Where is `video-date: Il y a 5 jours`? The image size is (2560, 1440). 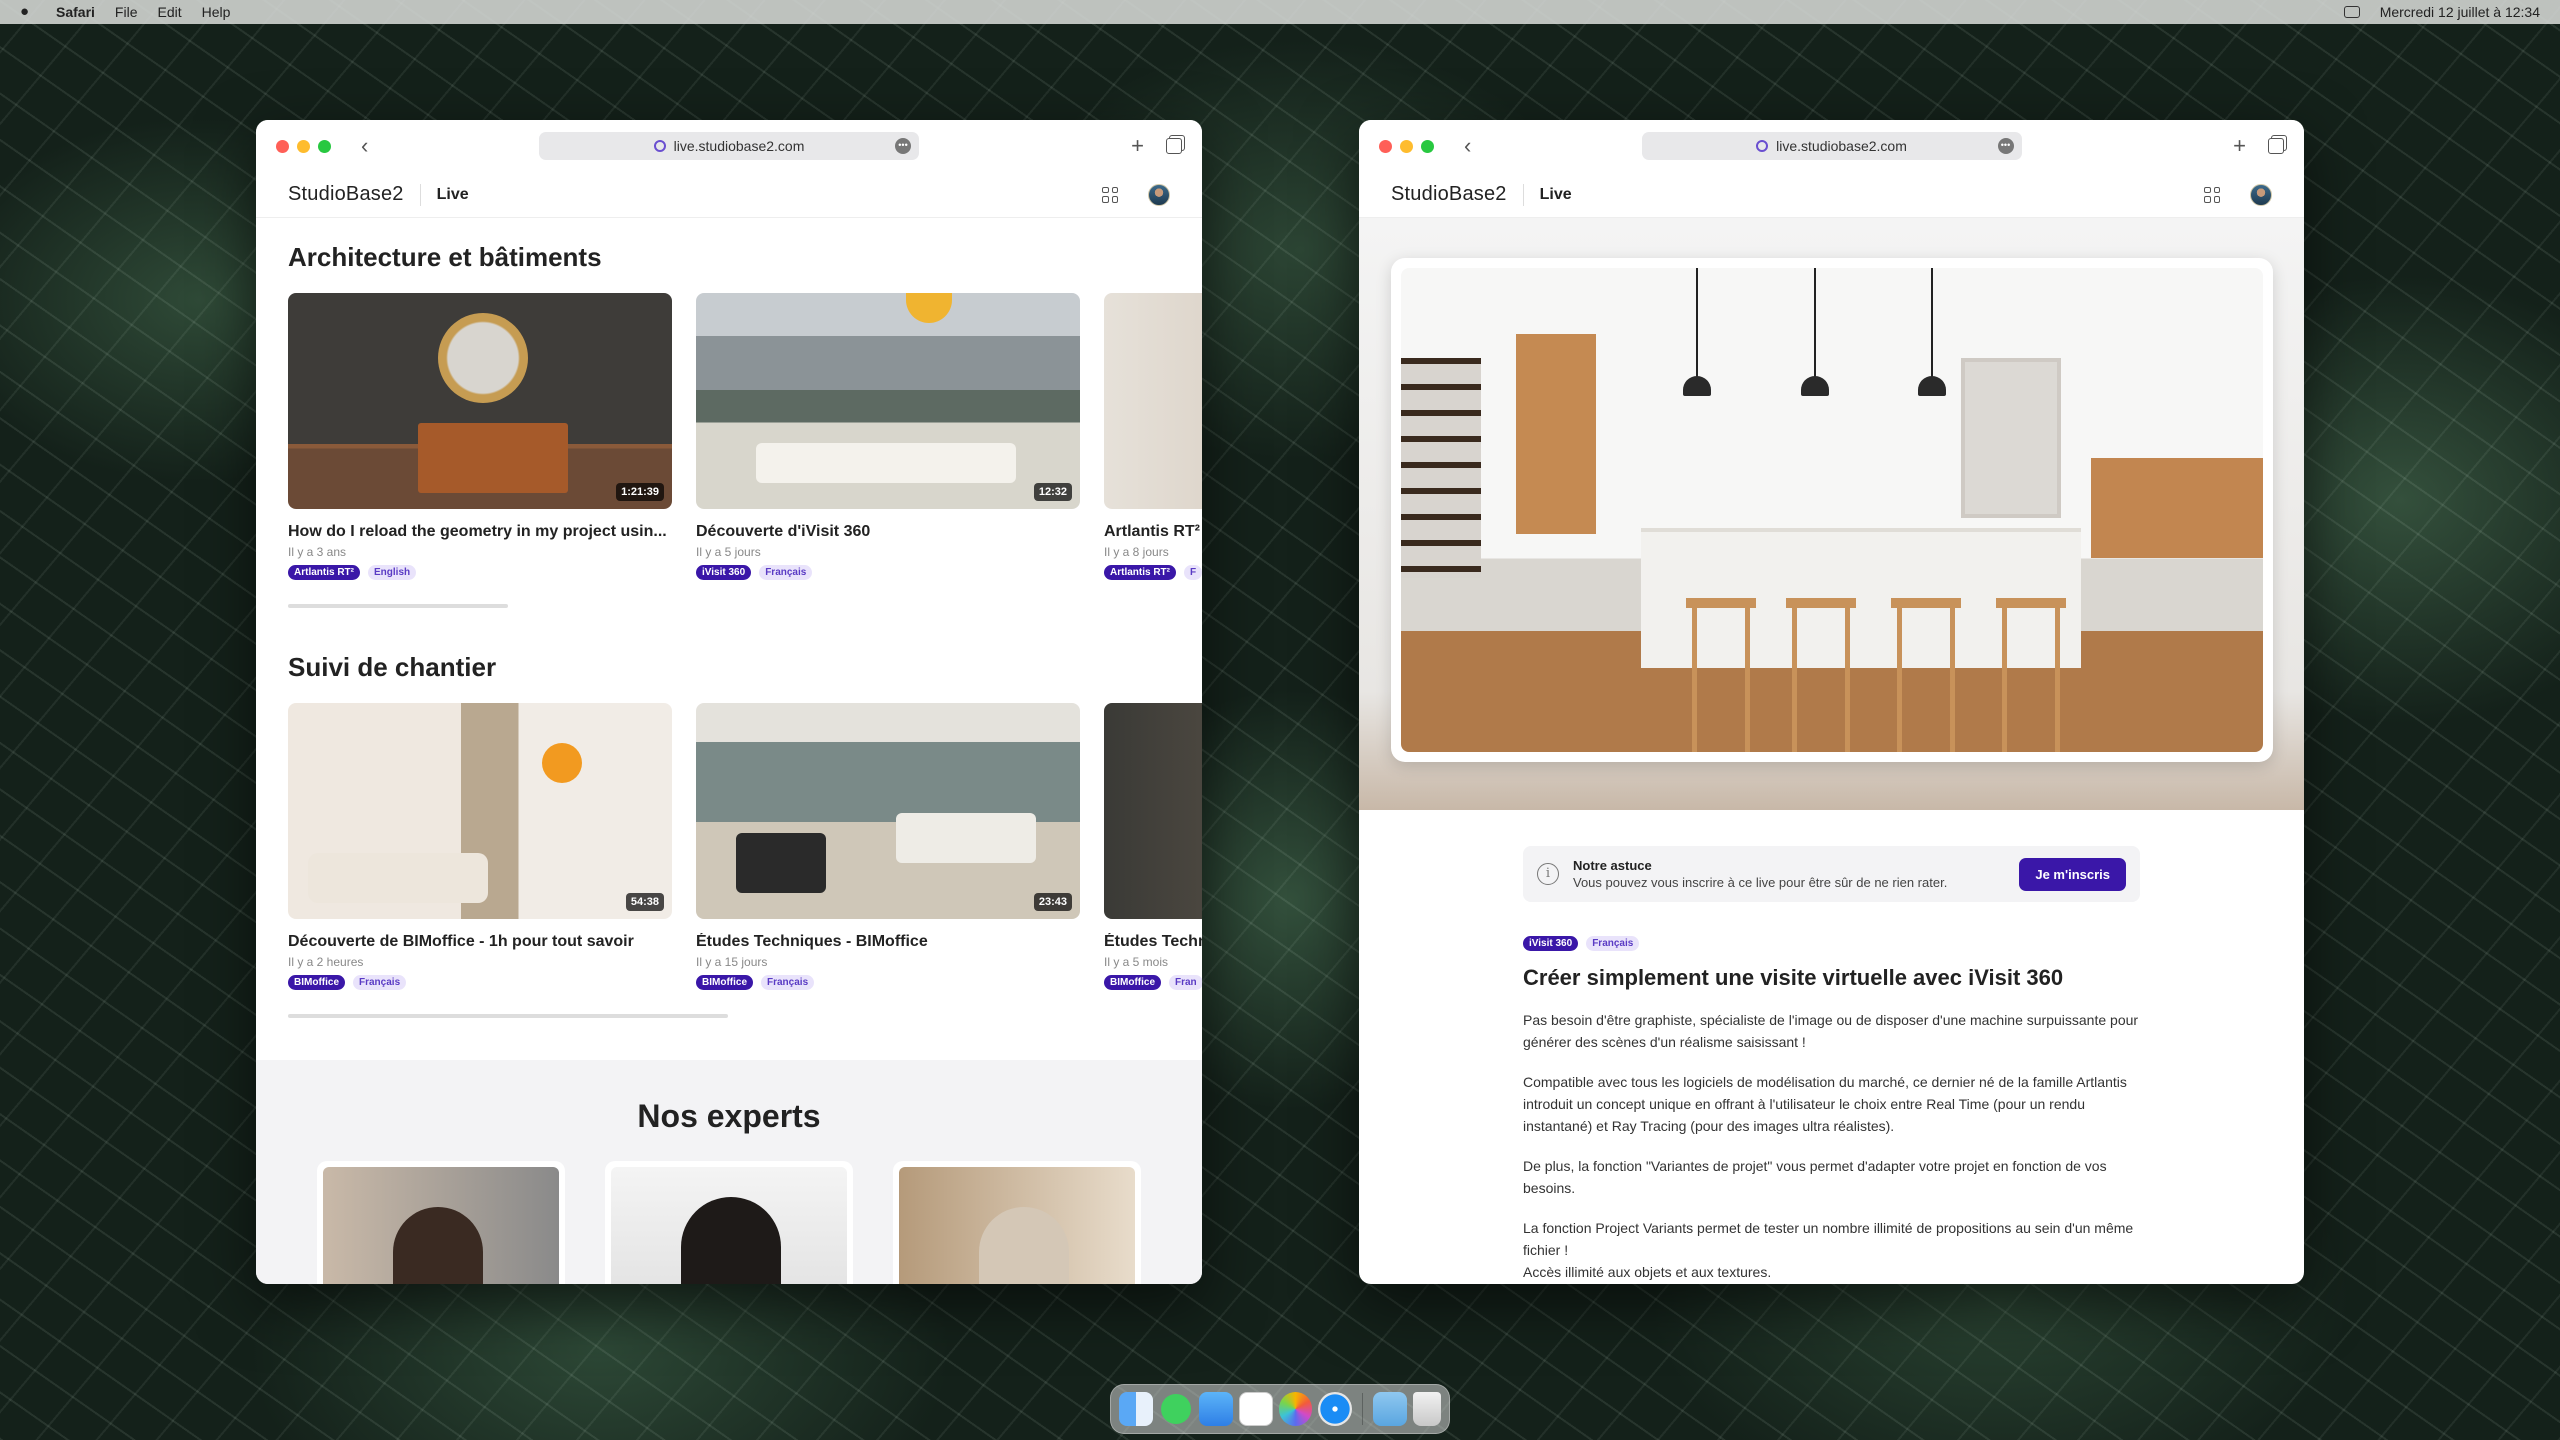 video-date: Il y a 5 jours is located at coordinates (728, 552).